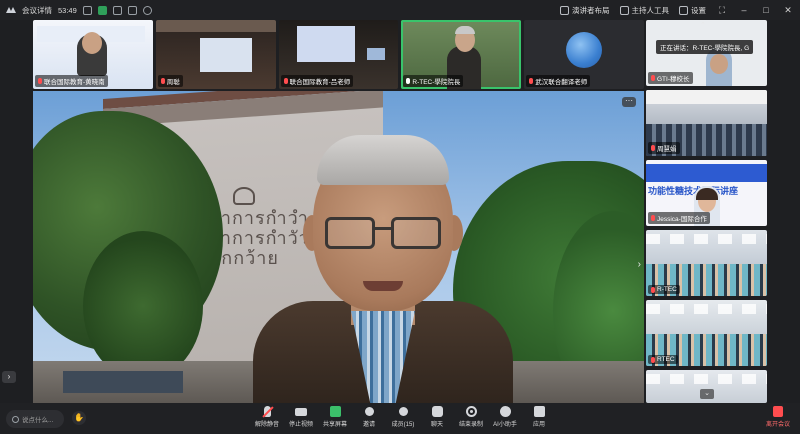  I want to click on mic-off-icon, so click(267, 411).